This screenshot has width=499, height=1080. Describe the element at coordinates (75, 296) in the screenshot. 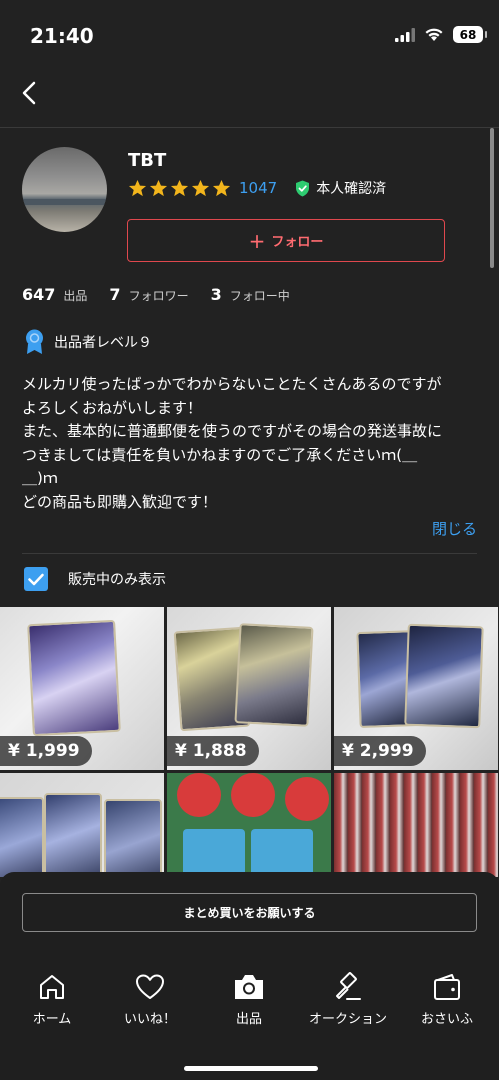

I see `stat-label: 出品` at that location.